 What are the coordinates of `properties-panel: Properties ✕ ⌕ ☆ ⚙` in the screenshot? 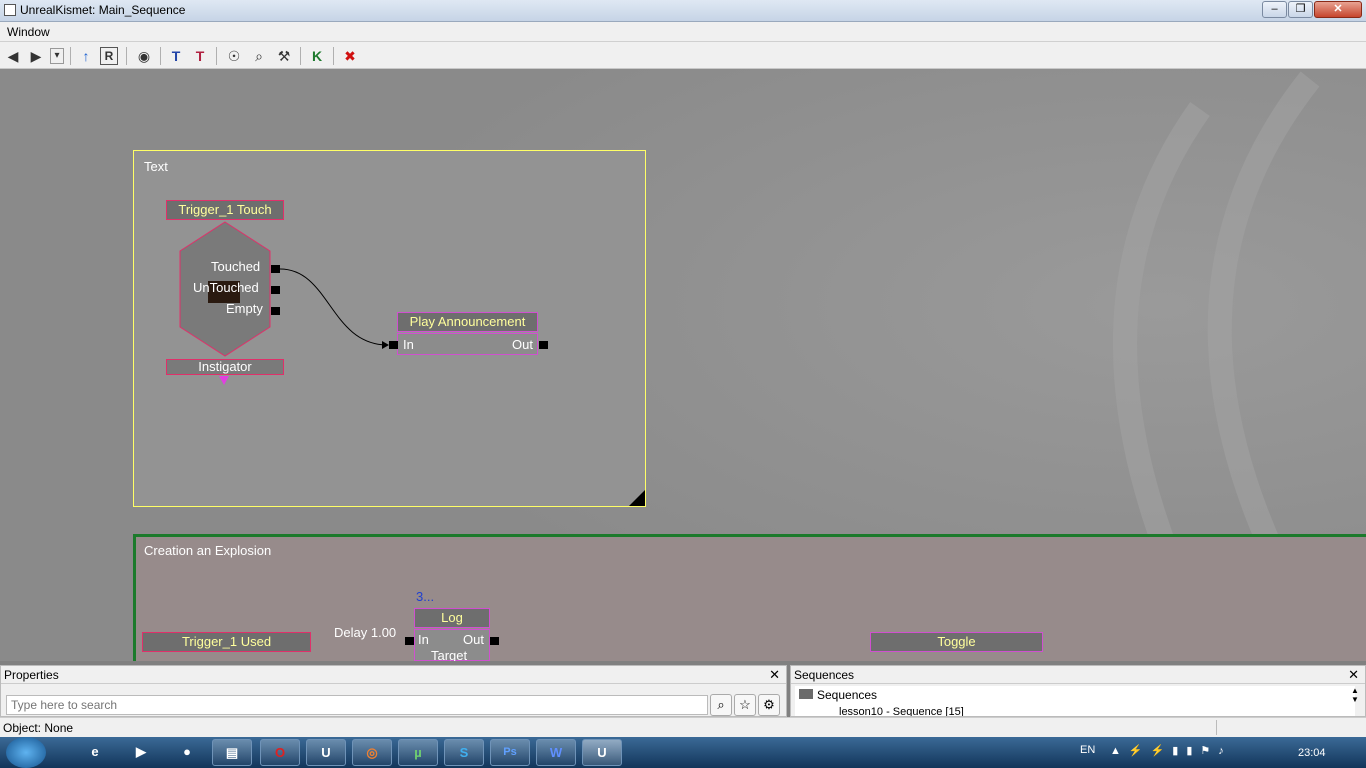 It's located at (393, 691).